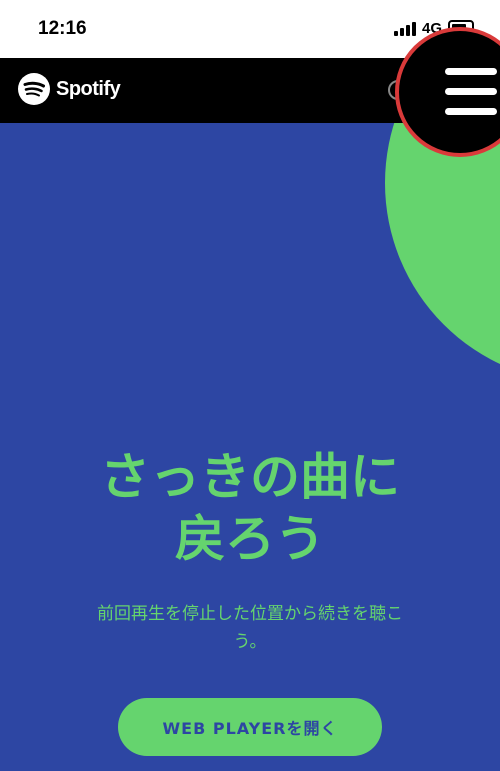 Image resolution: width=500 pixels, height=771 pixels. I want to click on hero-subtitle-line-2: う。, so click(250, 642).